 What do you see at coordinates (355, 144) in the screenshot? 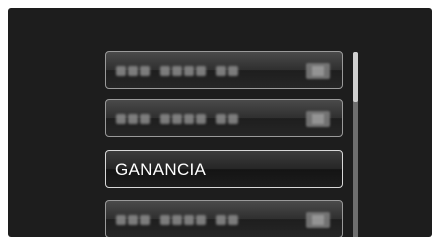
I see `scrollbar` at bounding box center [355, 144].